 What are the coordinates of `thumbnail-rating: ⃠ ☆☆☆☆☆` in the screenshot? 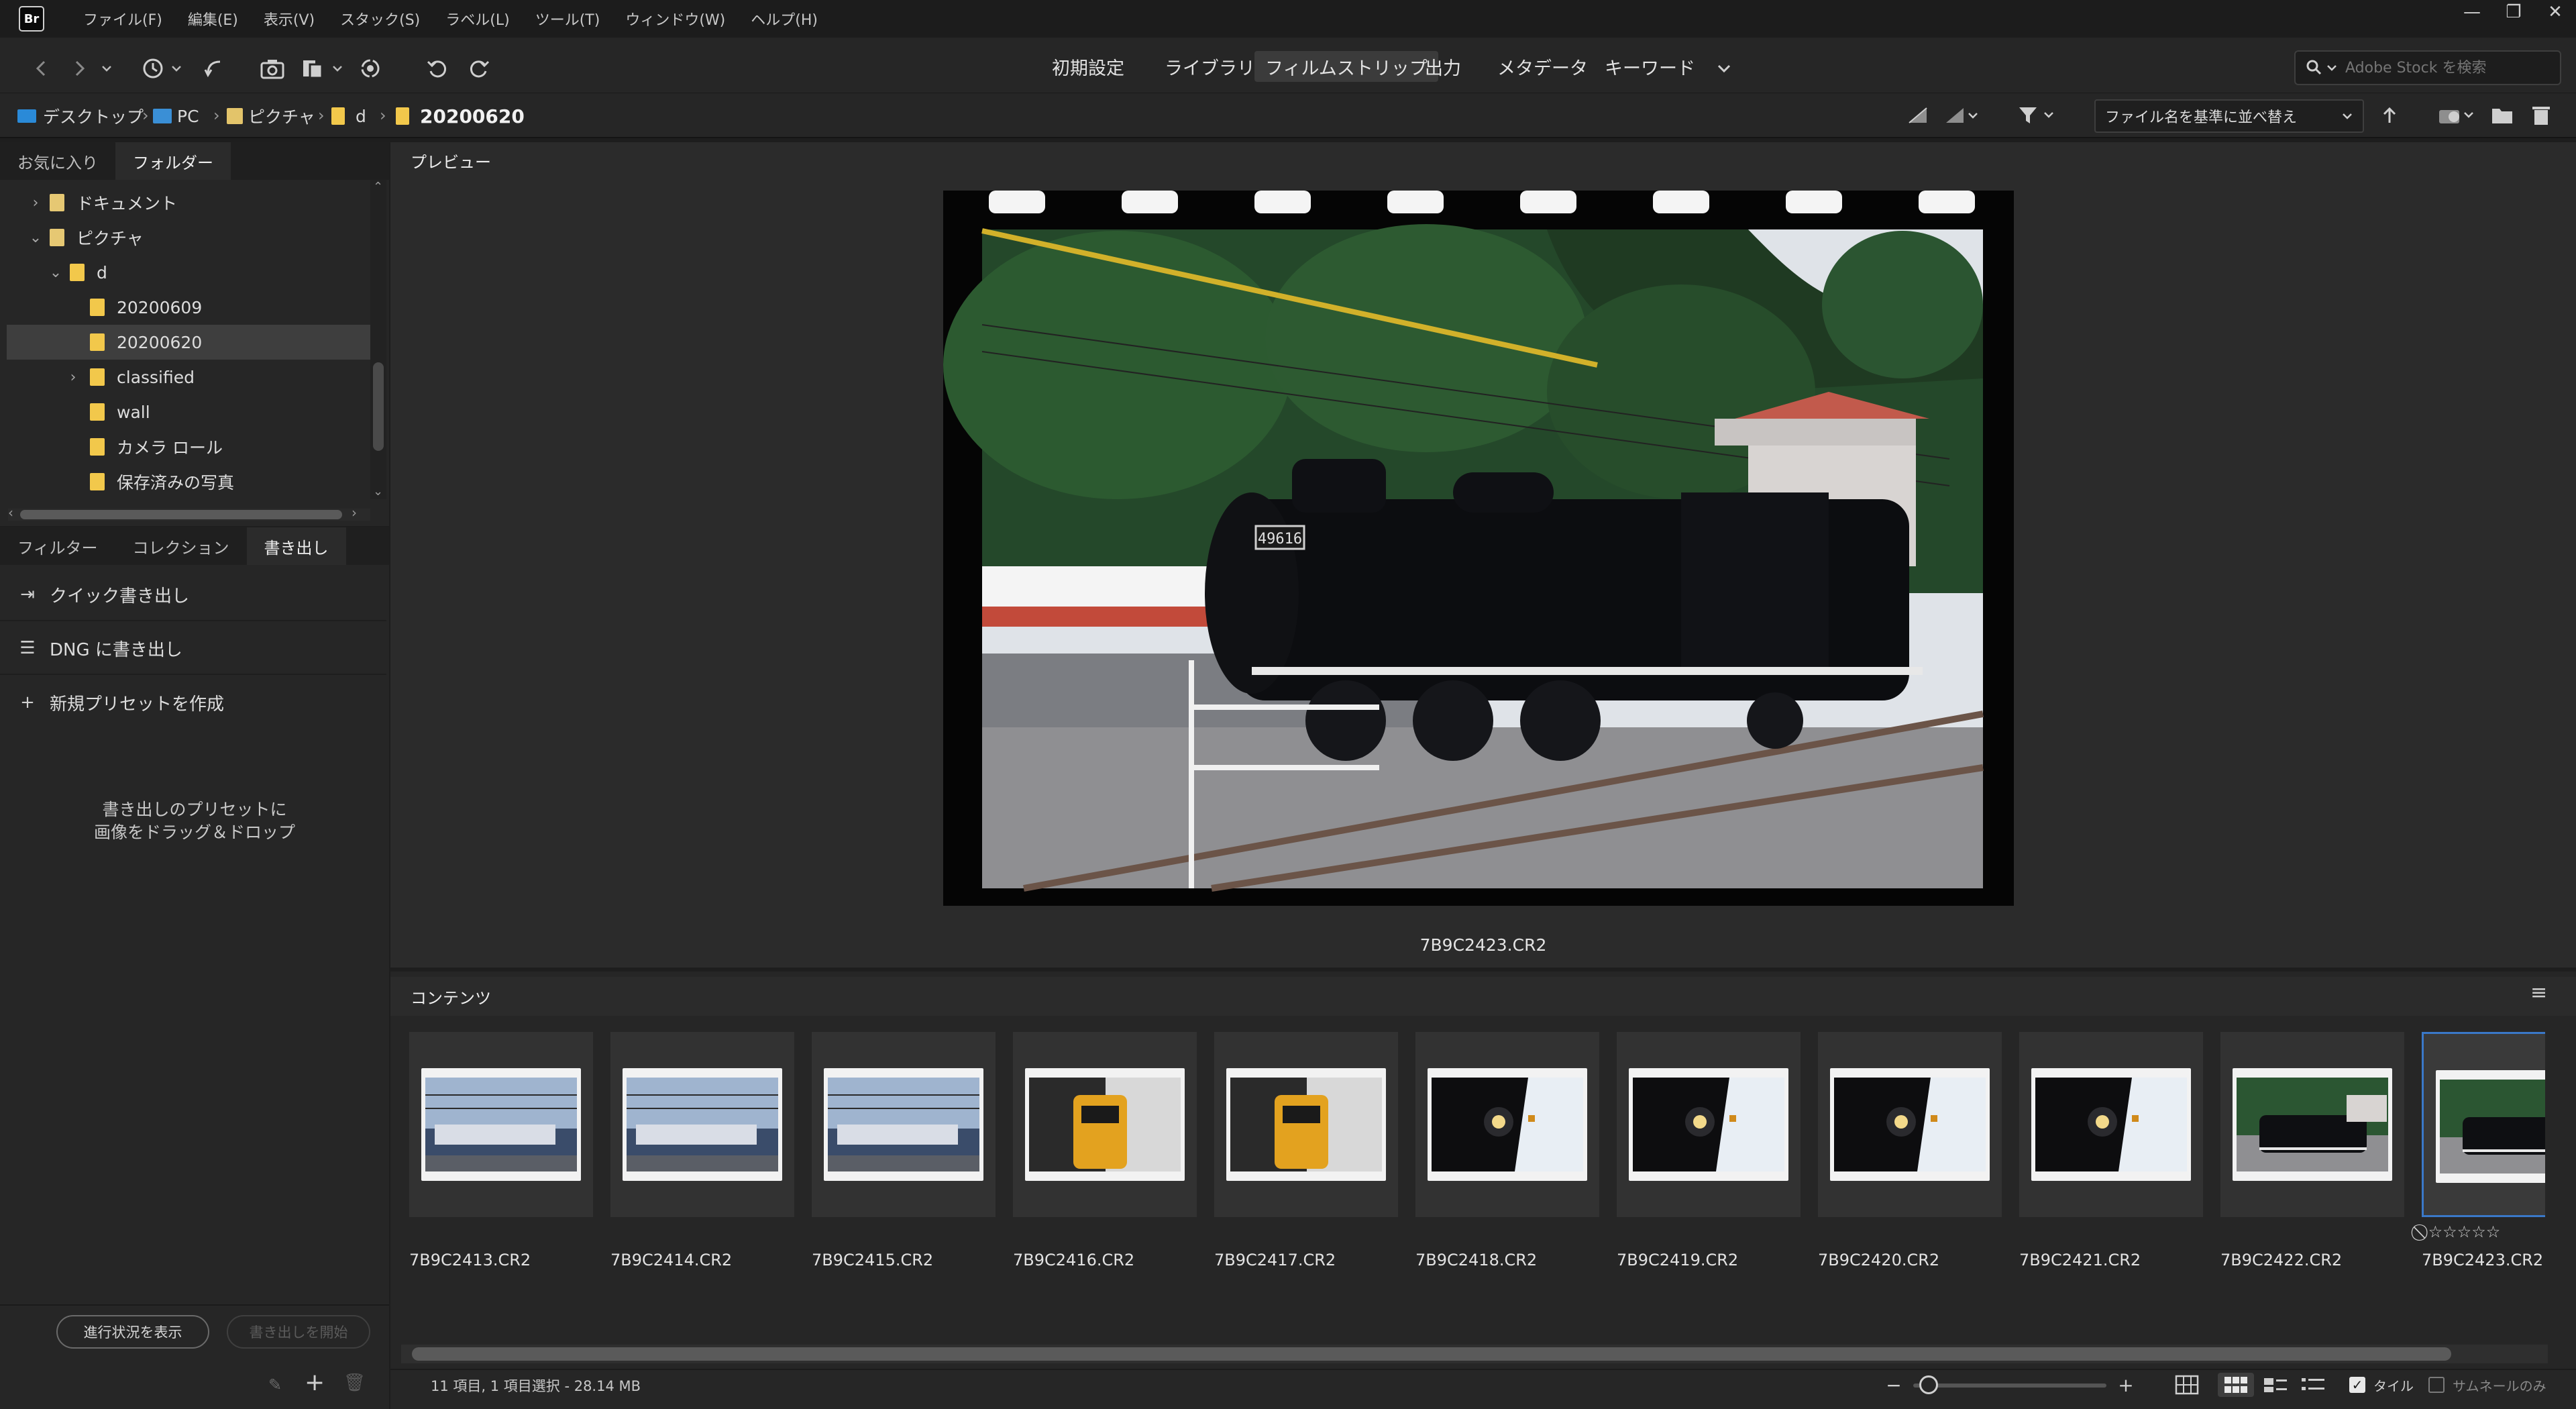 It's located at (2462, 1231).